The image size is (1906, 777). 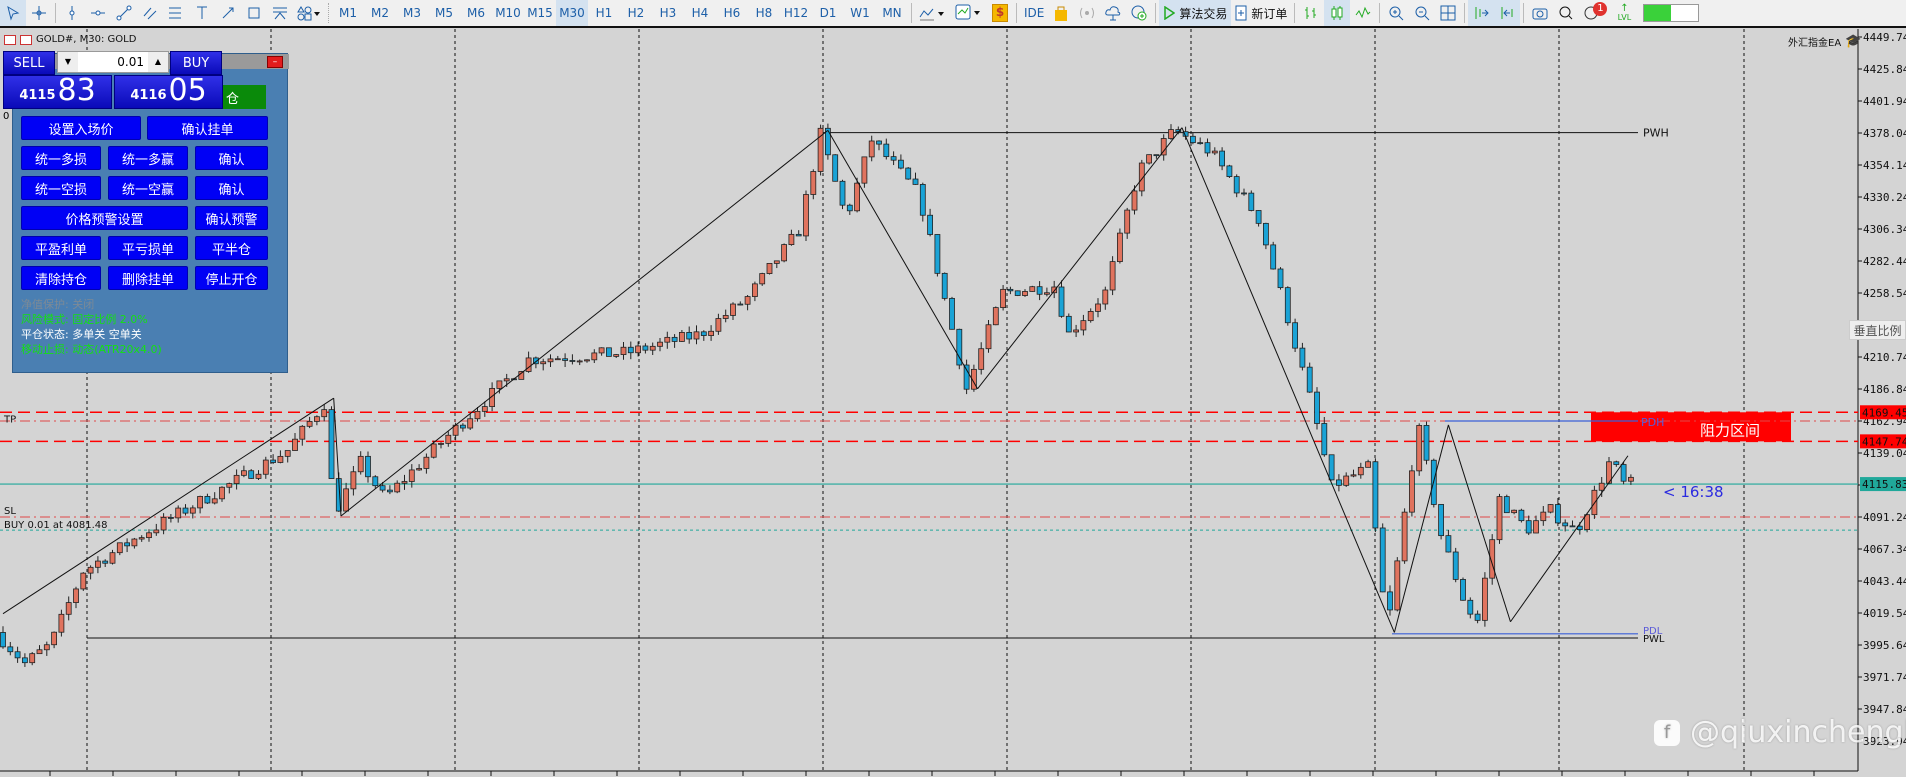 I want to click on timeframe-h4: H4, so click(x=700, y=13).